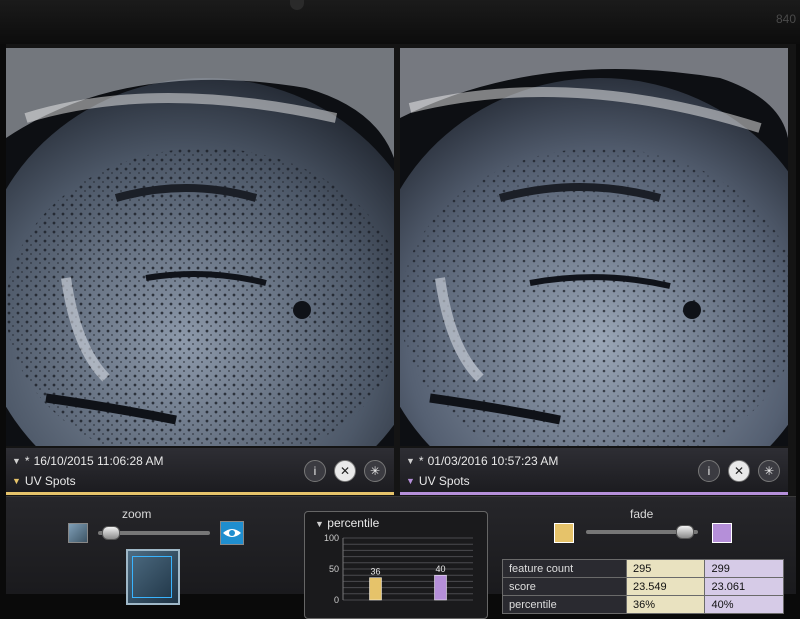 The height and width of the screenshot is (619, 800). Describe the element at coordinates (78, 533) in the screenshot. I see `zoom-out-face-icon` at that location.